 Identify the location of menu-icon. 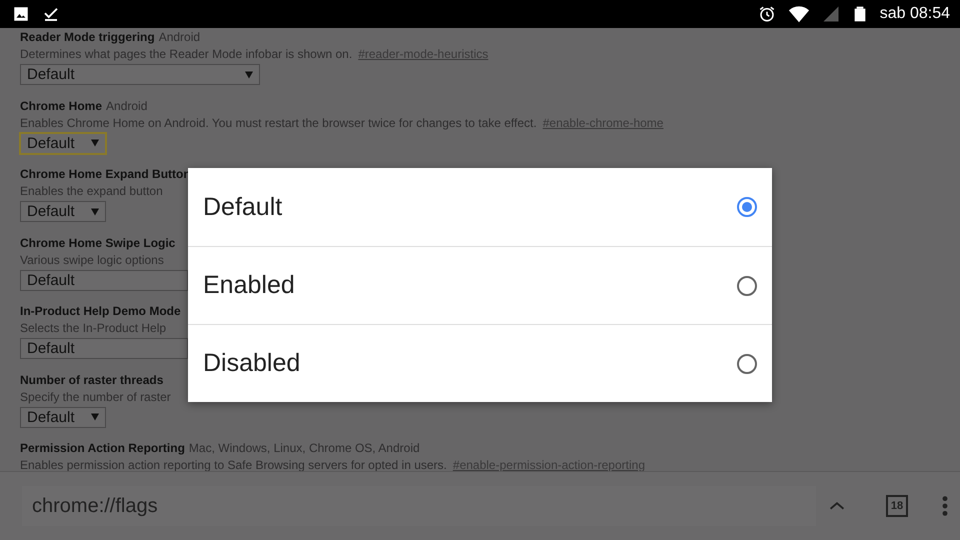
(945, 506).